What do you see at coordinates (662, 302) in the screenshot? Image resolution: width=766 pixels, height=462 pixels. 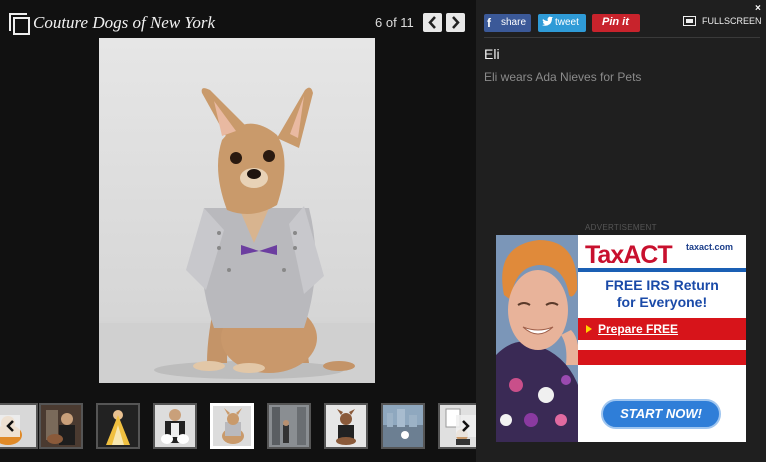 I see `ad-headline-line2: for Everyone!` at bounding box center [662, 302].